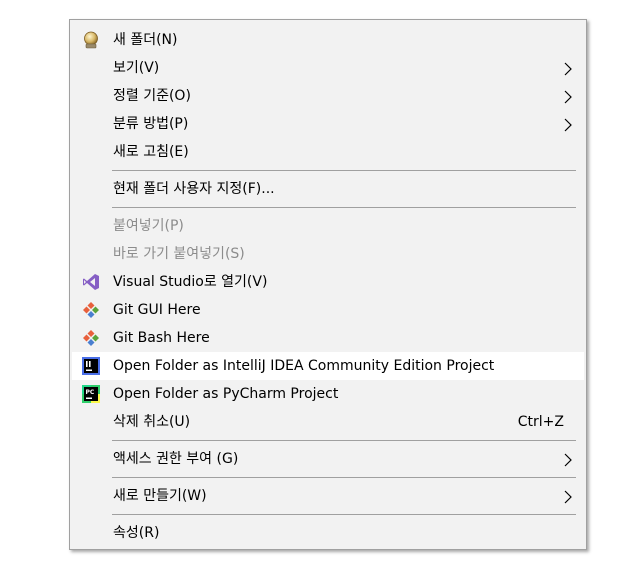  What do you see at coordinates (328, 68) in the screenshot?
I see `menu-item-view: 보기(V)` at bounding box center [328, 68].